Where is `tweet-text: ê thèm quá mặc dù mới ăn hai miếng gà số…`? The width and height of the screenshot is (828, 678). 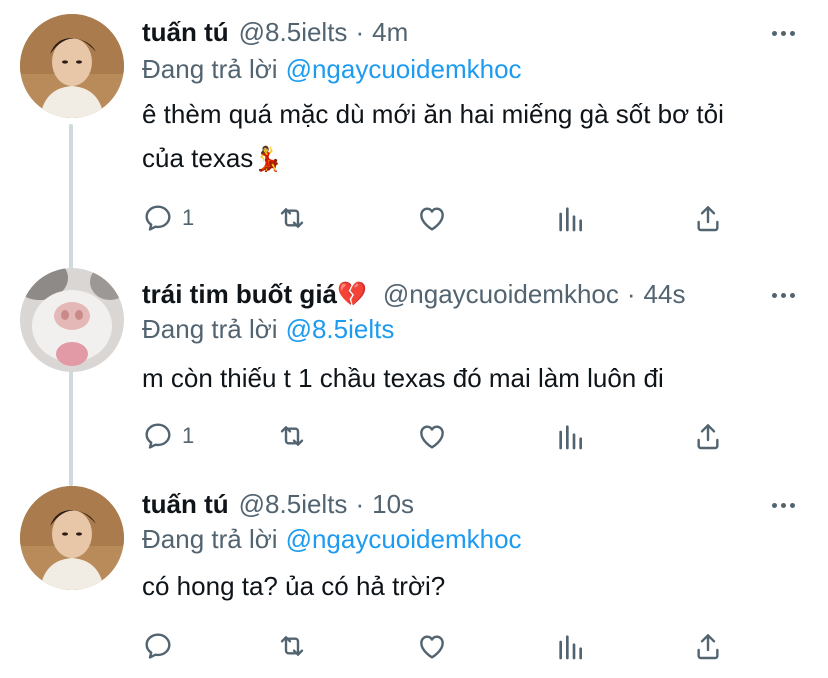 tweet-text: ê thèm quá mặc dù mới ăn hai miếng gà số… is located at coordinates (472, 137).